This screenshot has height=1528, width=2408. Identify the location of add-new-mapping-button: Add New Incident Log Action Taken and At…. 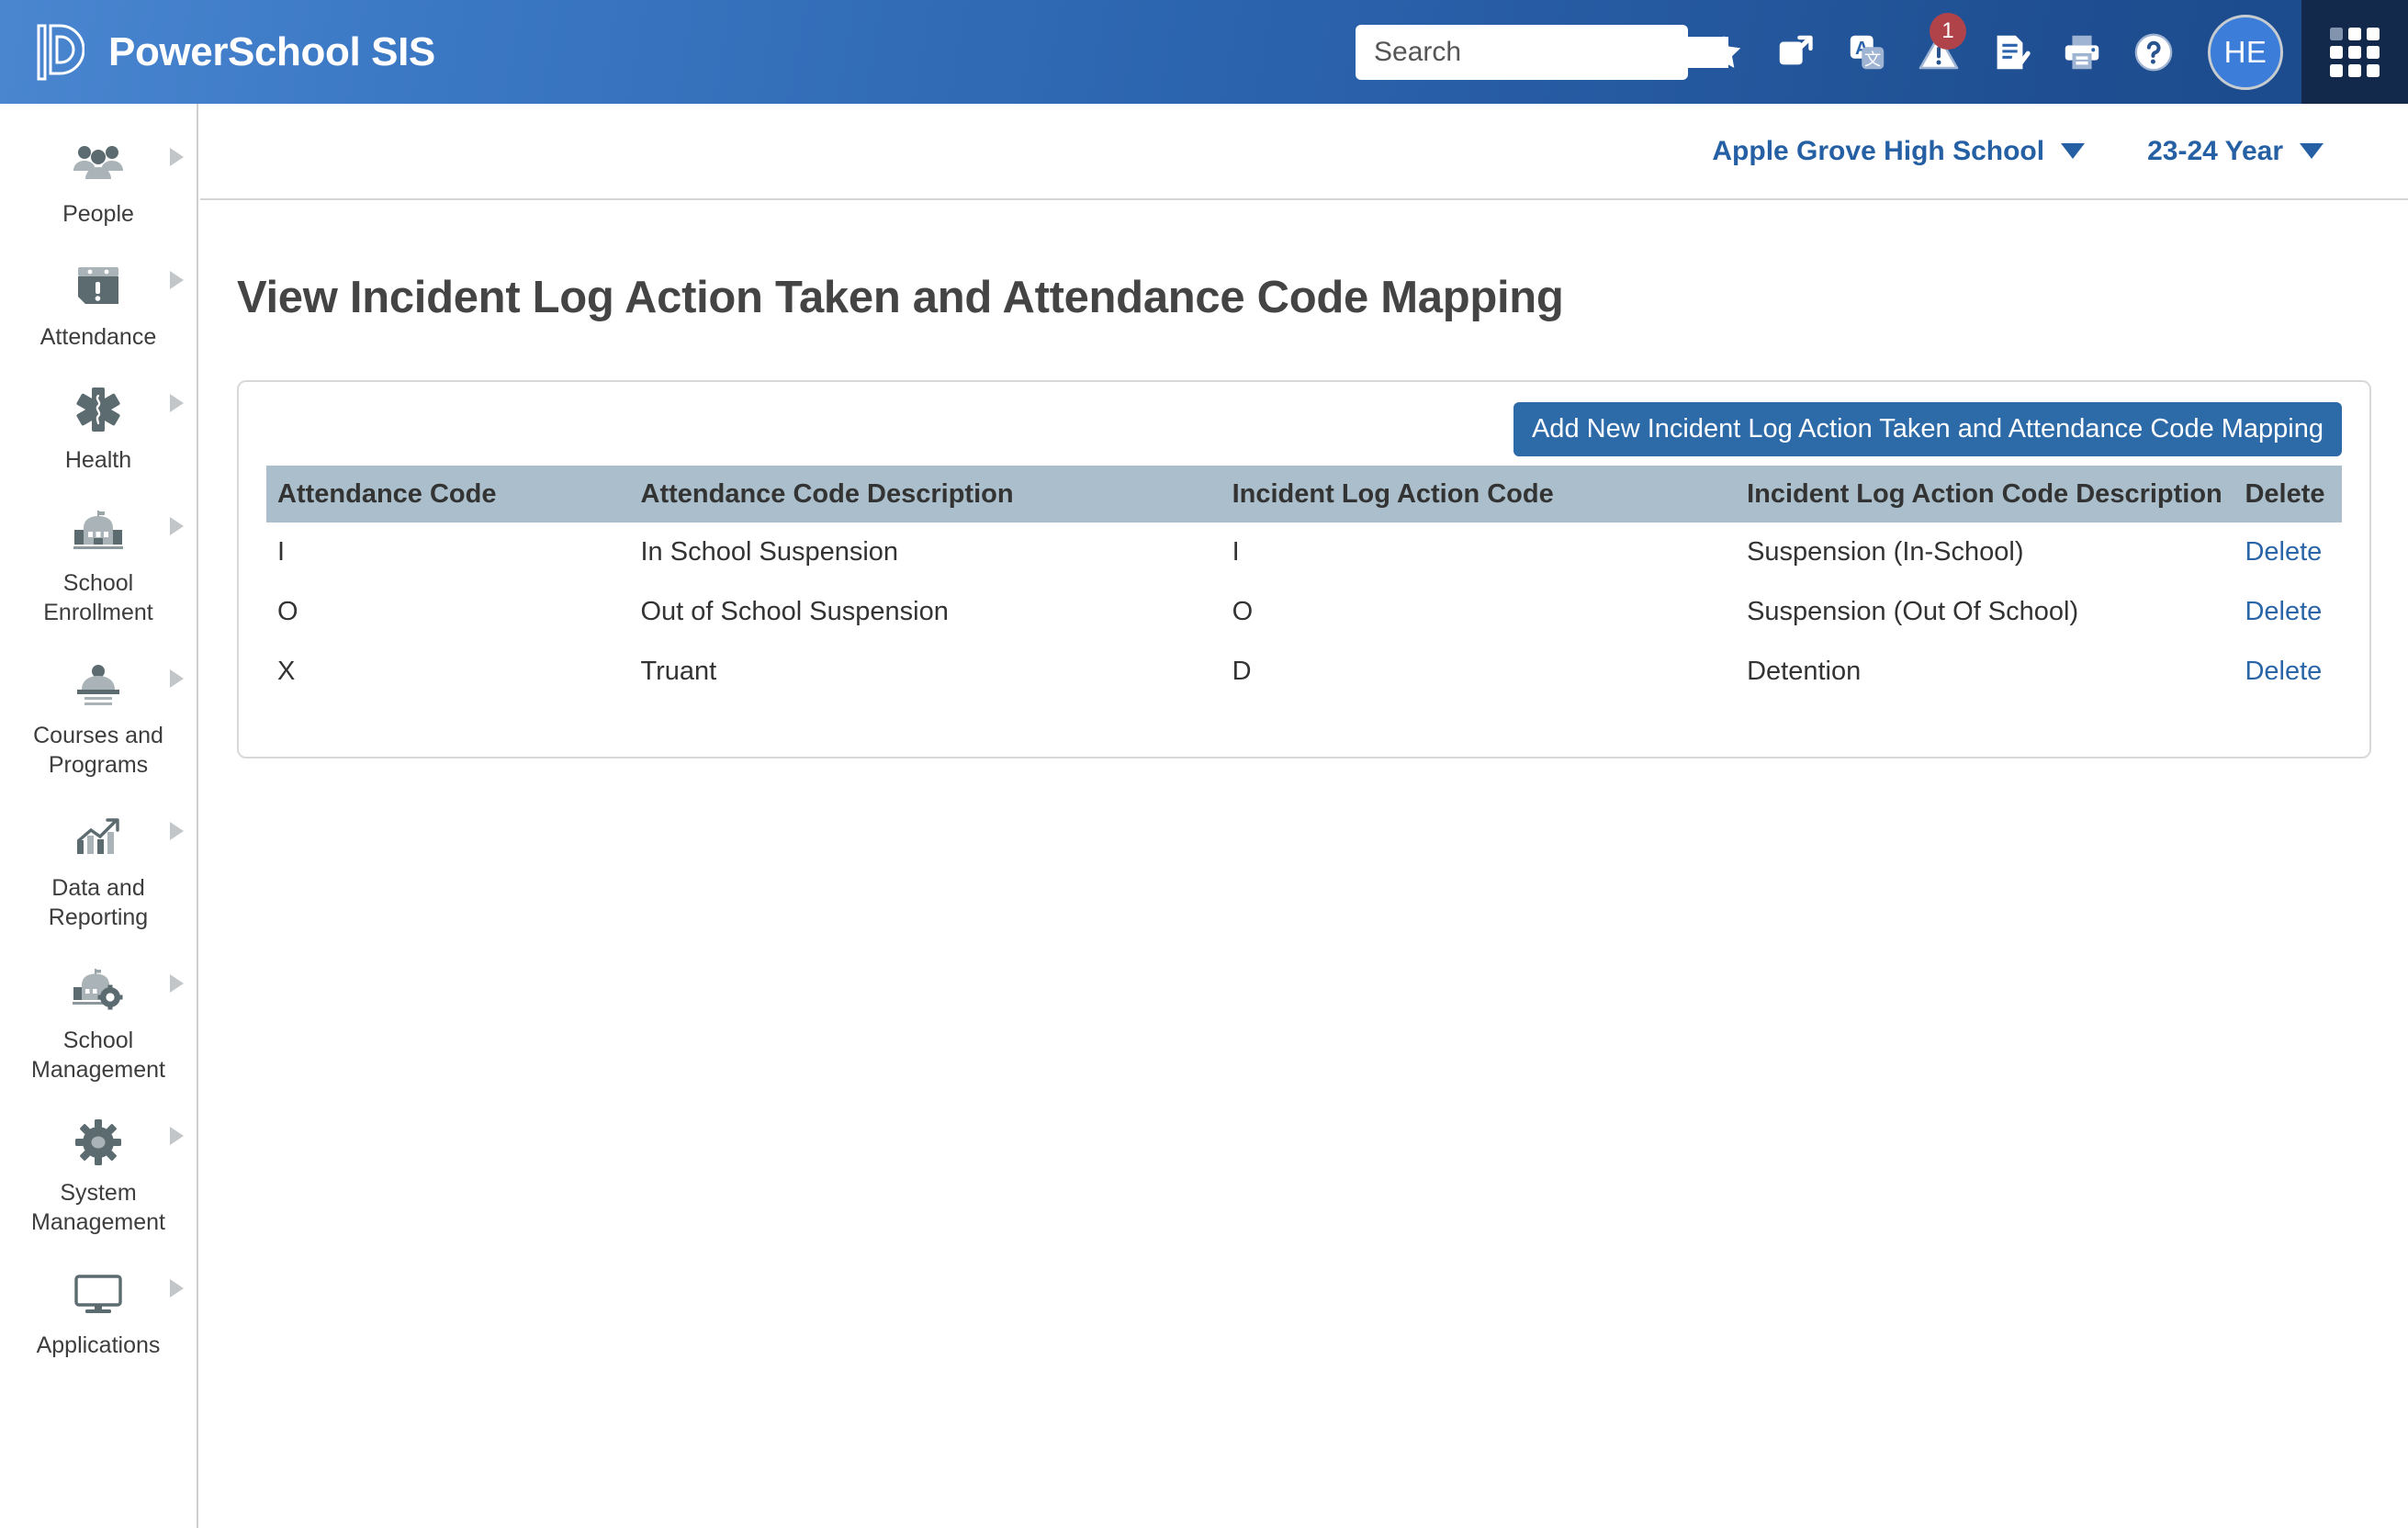
(1927, 429).